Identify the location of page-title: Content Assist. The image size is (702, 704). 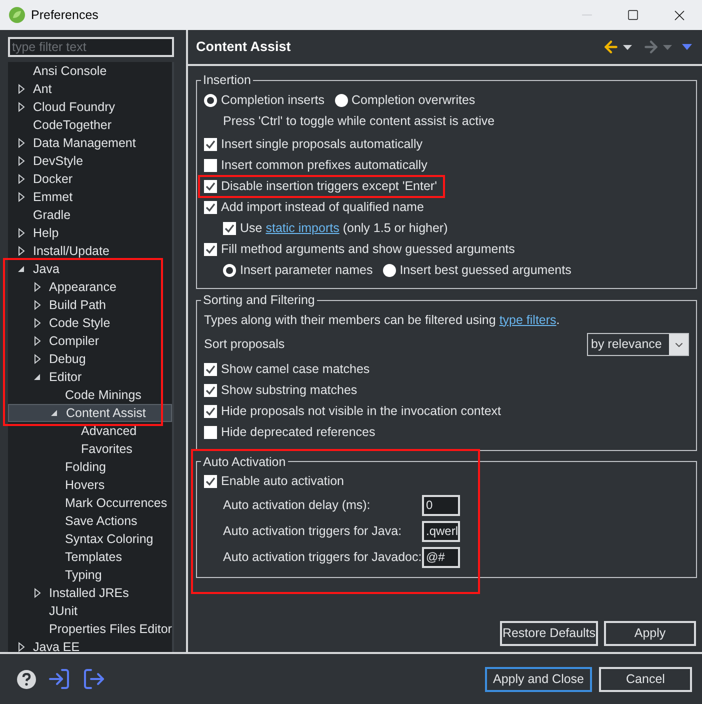
(243, 47).